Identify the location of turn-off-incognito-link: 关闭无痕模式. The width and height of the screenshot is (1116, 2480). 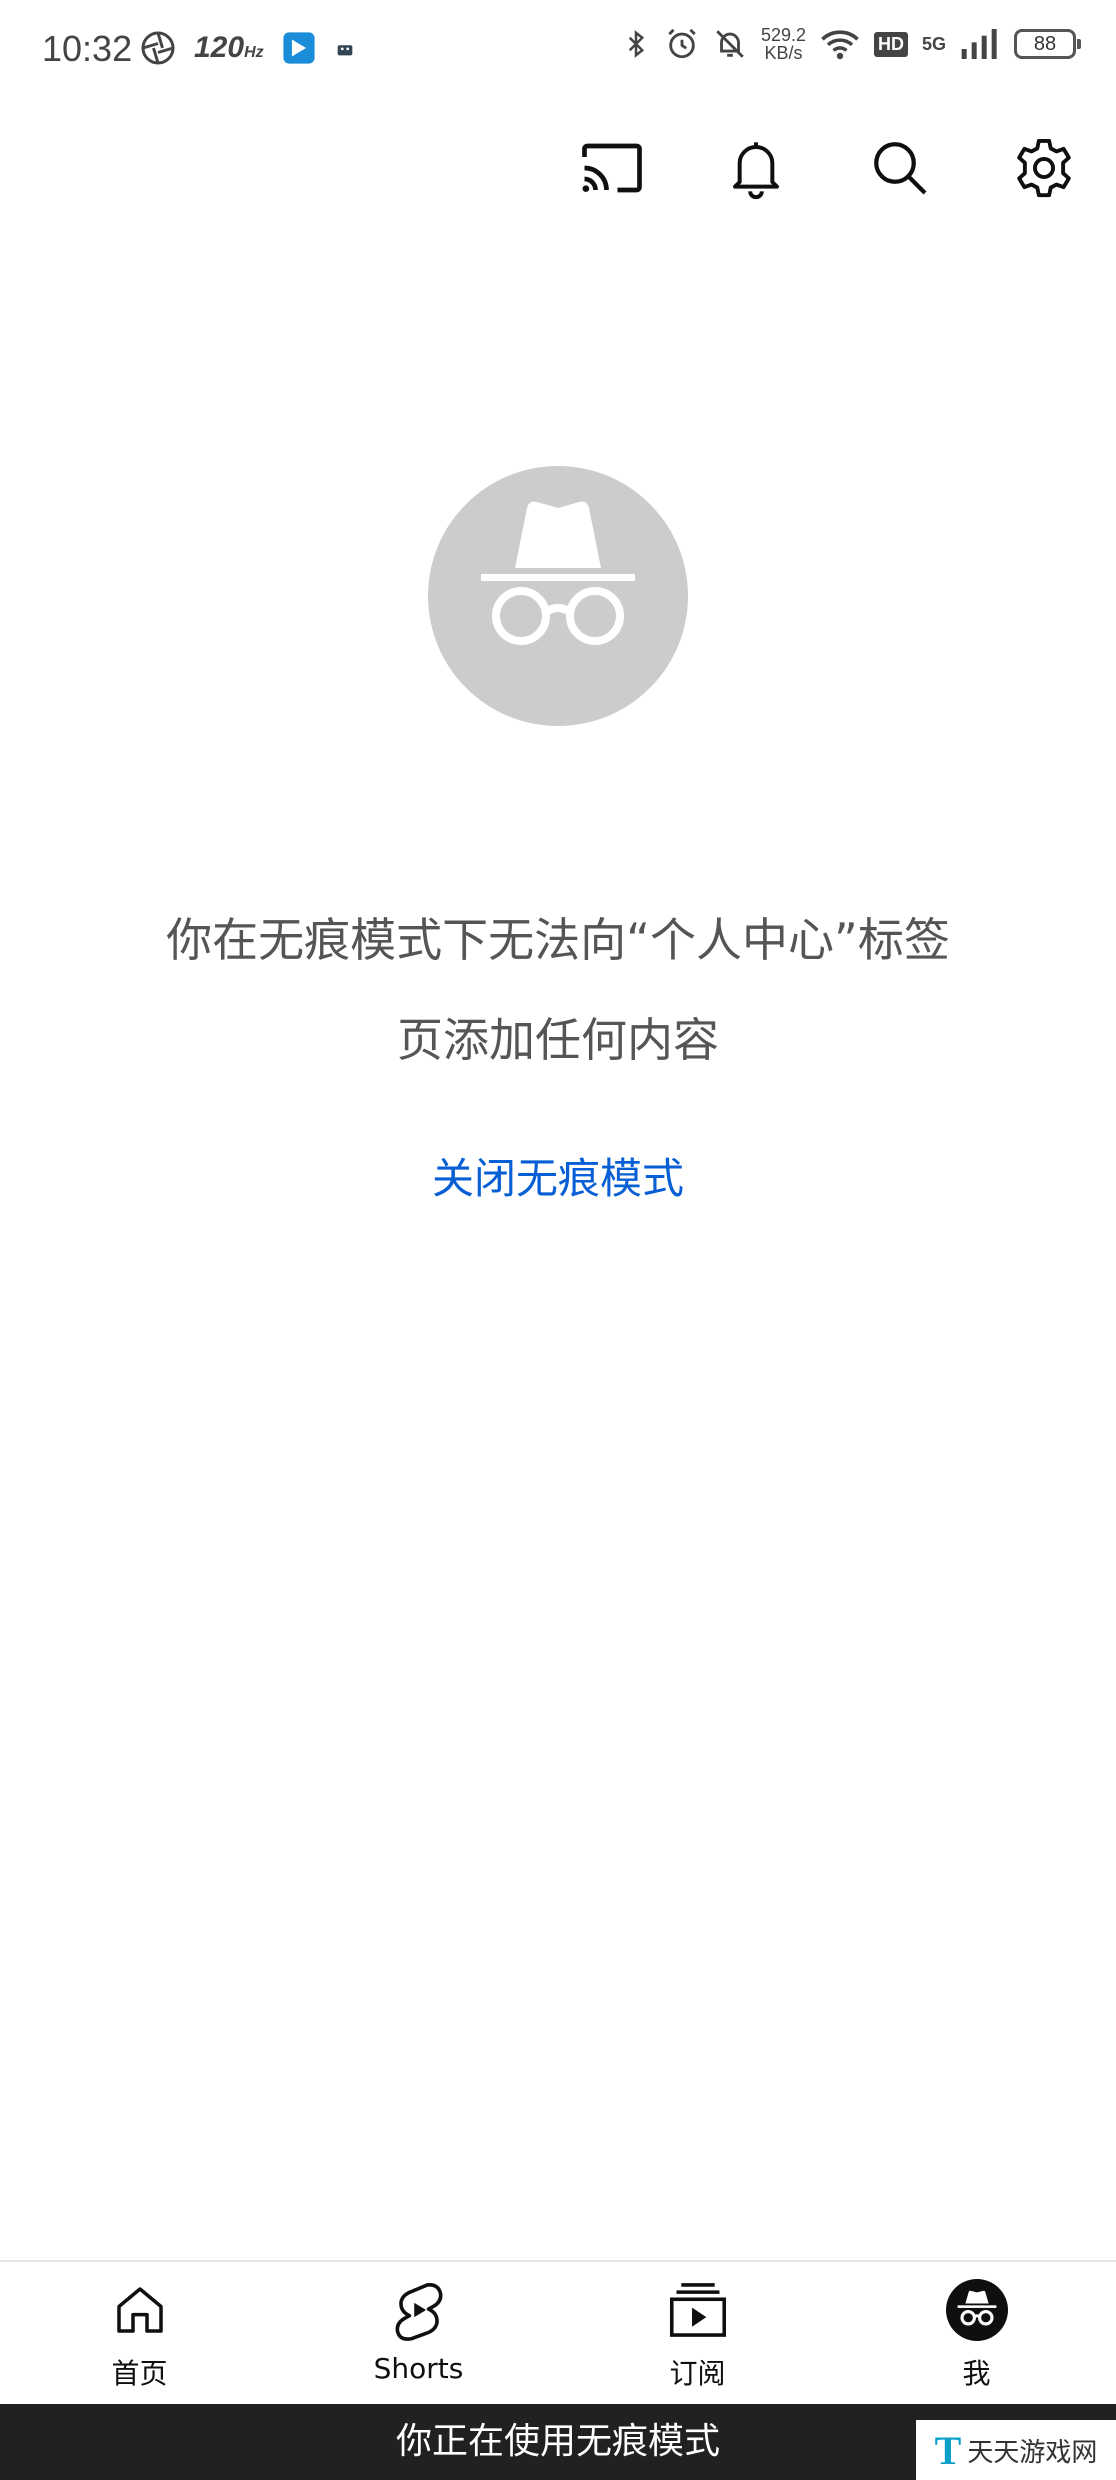
(558, 1175).